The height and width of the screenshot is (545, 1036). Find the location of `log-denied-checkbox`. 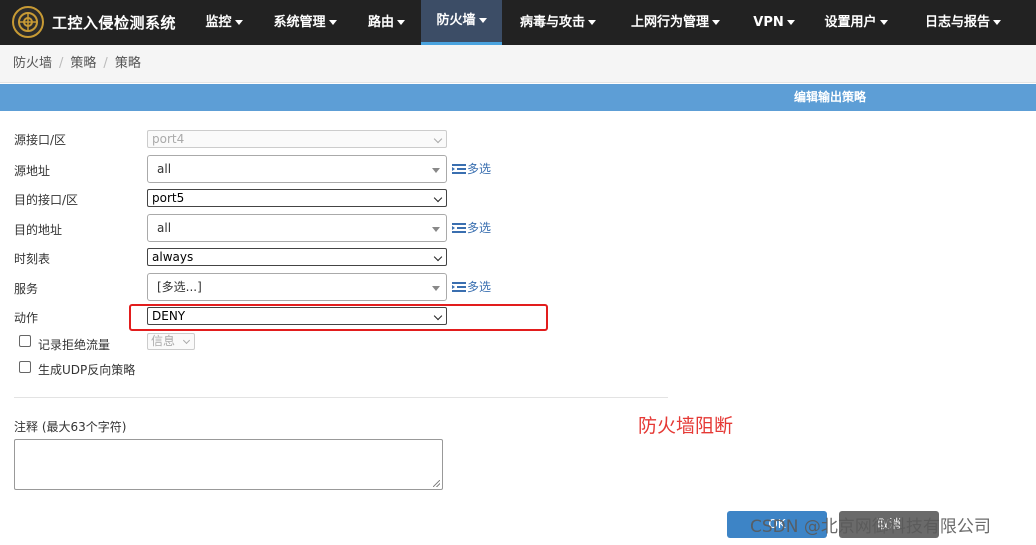

log-denied-checkbox is located at coordinates (25, 341).